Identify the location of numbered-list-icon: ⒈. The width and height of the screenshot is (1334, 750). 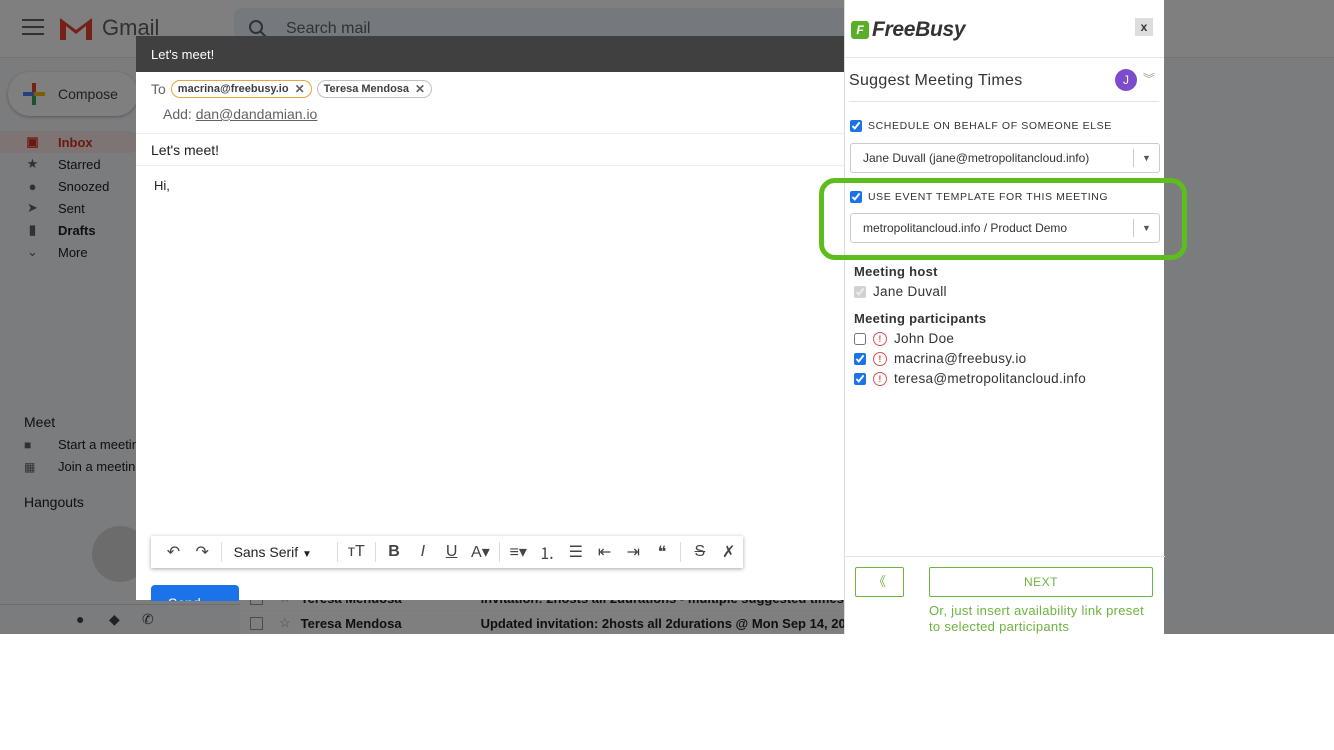
(547, 552).